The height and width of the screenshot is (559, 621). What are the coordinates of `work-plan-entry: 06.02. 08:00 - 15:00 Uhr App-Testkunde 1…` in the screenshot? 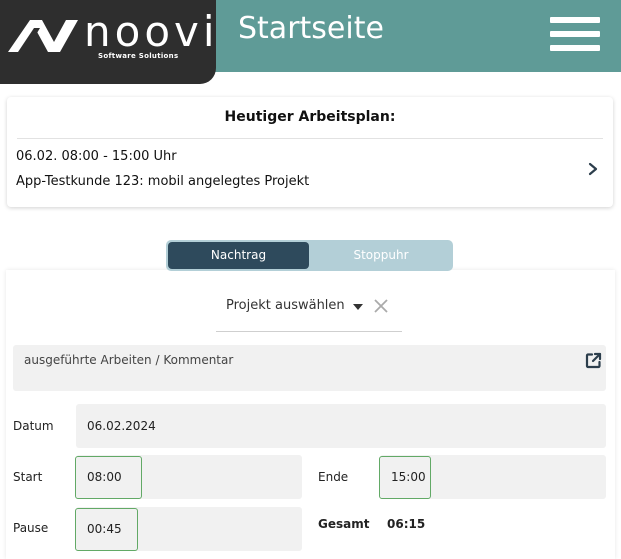 It's located at (310, 172).